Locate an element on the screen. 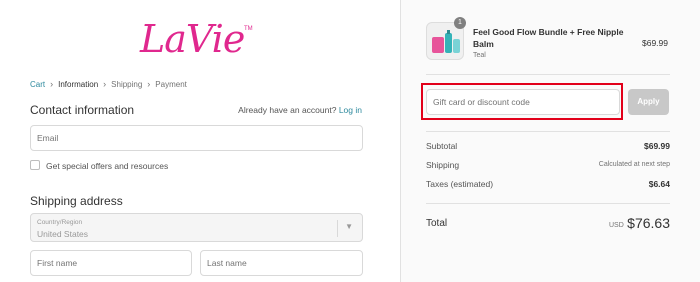 The width and height of the screenshot is (700, 282). product-name: Feel Good Flow Bundle + Free Nipple Balm is located at coordinates (548, 38).